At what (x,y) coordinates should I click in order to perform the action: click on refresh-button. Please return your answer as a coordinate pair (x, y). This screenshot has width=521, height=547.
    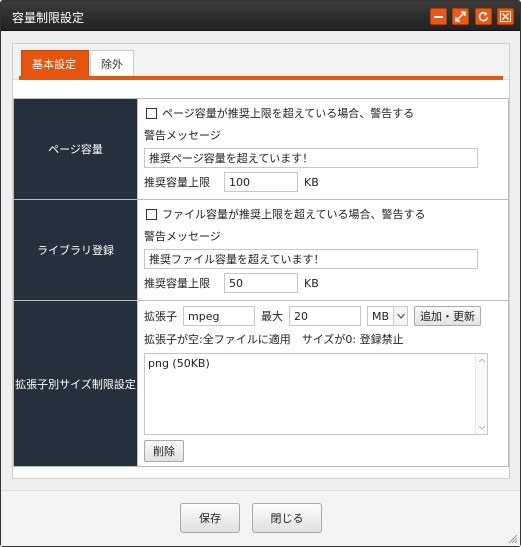
    Looking at the image, I should click on (483, 16).